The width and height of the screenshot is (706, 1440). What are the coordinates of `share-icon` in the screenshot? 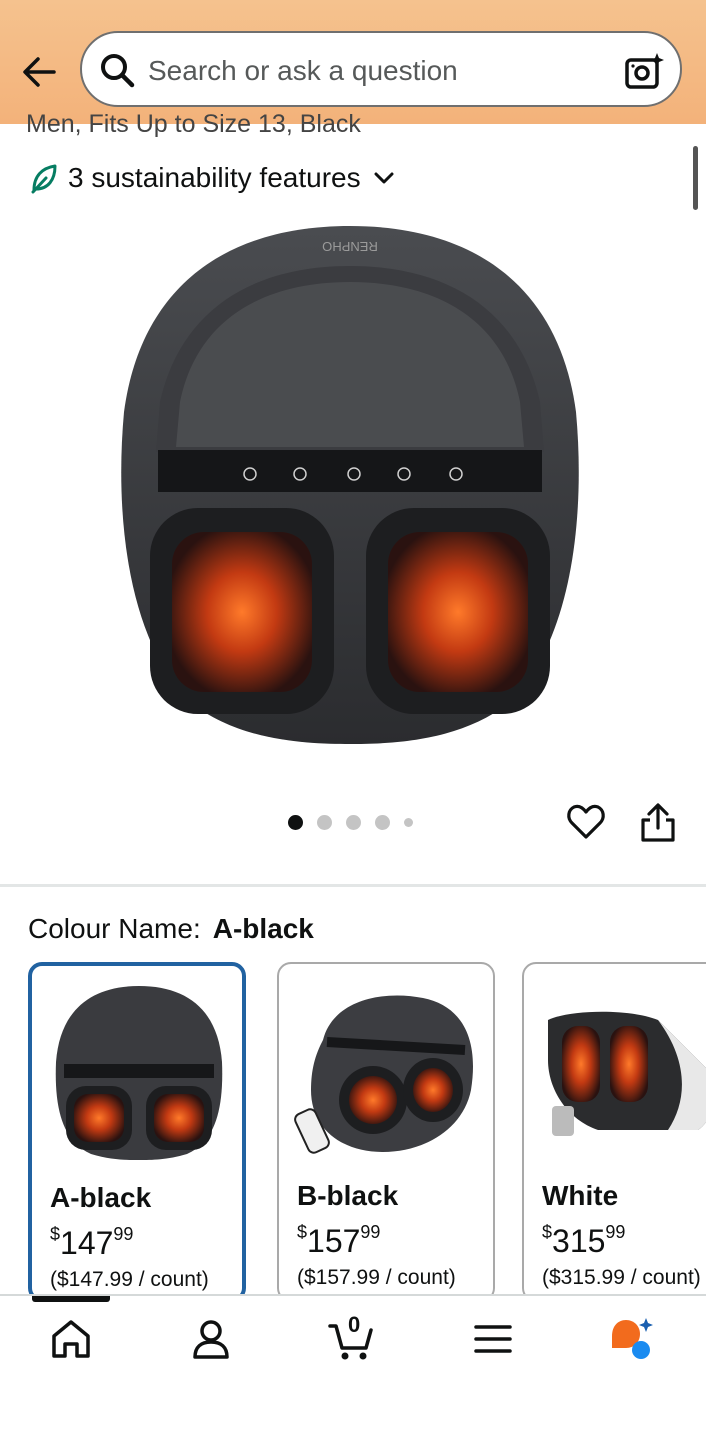 It's located at (658, 823).